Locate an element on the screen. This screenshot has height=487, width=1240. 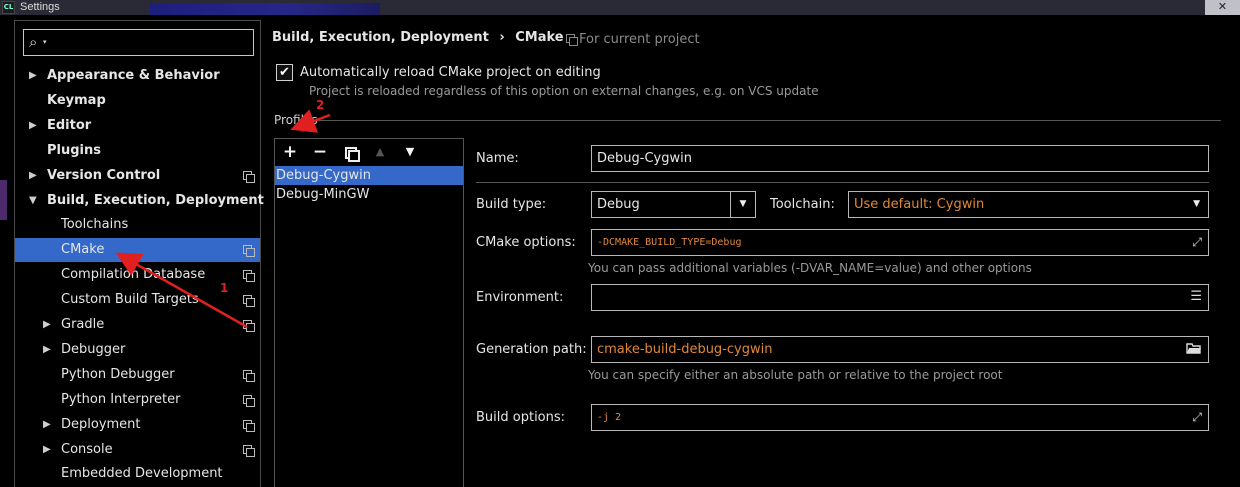
sidebar-item-embedded-development: Embedded Development is located at coordinates (137, 474).